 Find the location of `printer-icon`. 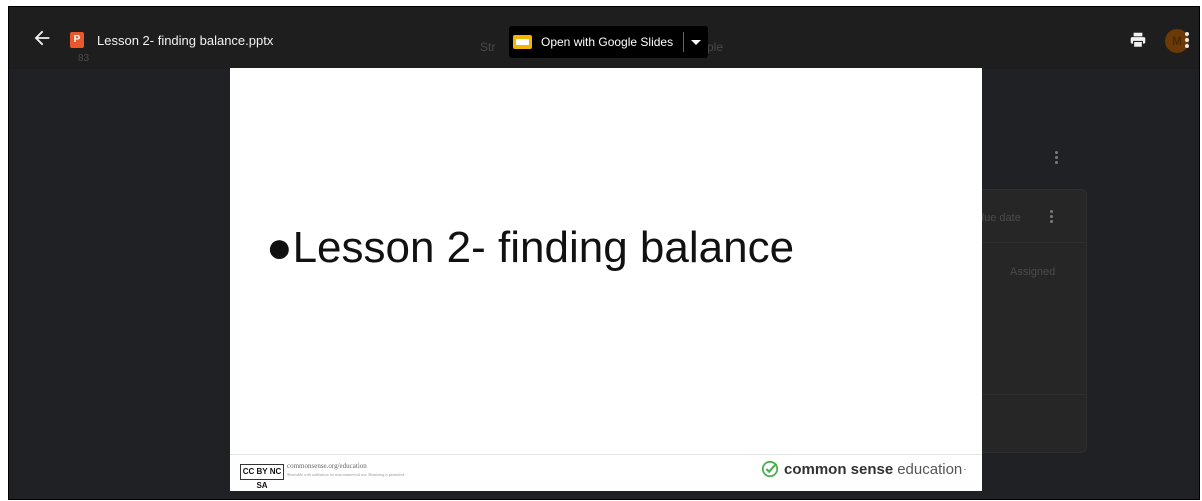

printer-icon is located at coordinates (1138, 40).